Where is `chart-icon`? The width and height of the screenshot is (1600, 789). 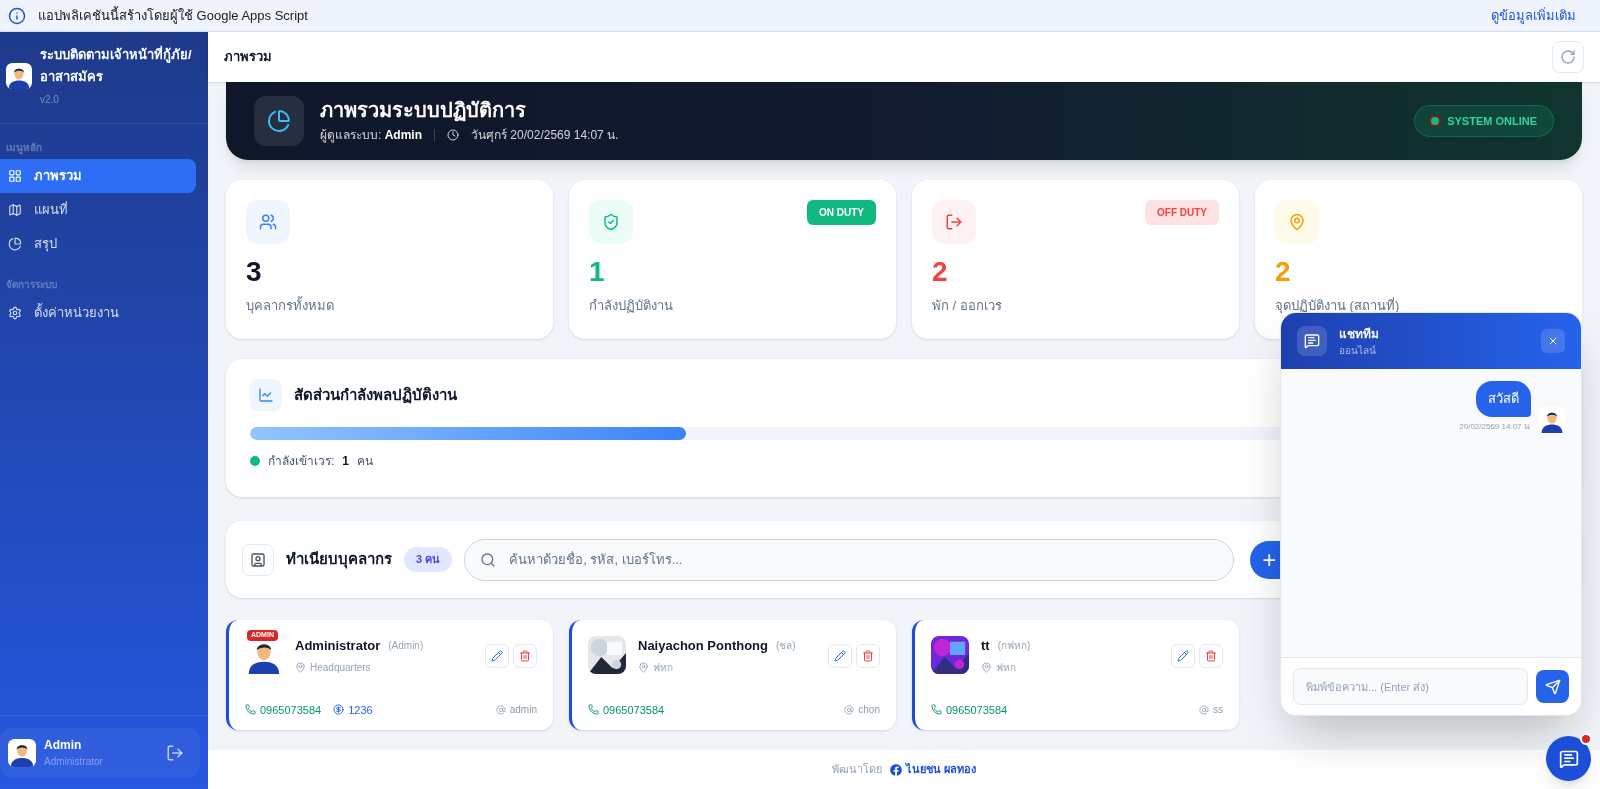
chart-icon is located at coordinates (266, 395).